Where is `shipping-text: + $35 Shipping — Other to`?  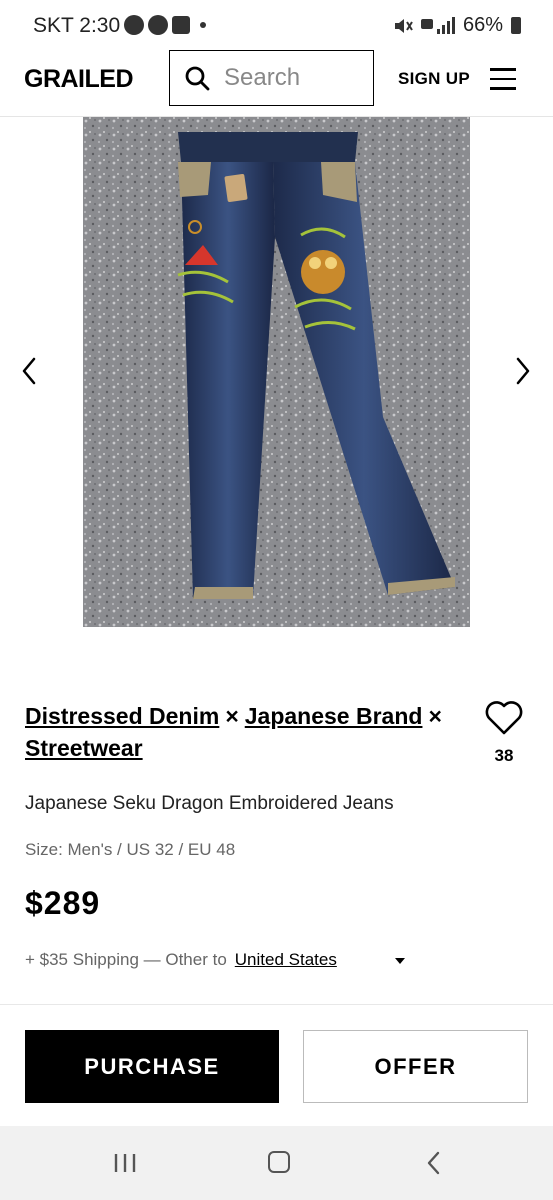
shipping-text: + $35 Shipping — Other to is located at coordinates (126, 959).